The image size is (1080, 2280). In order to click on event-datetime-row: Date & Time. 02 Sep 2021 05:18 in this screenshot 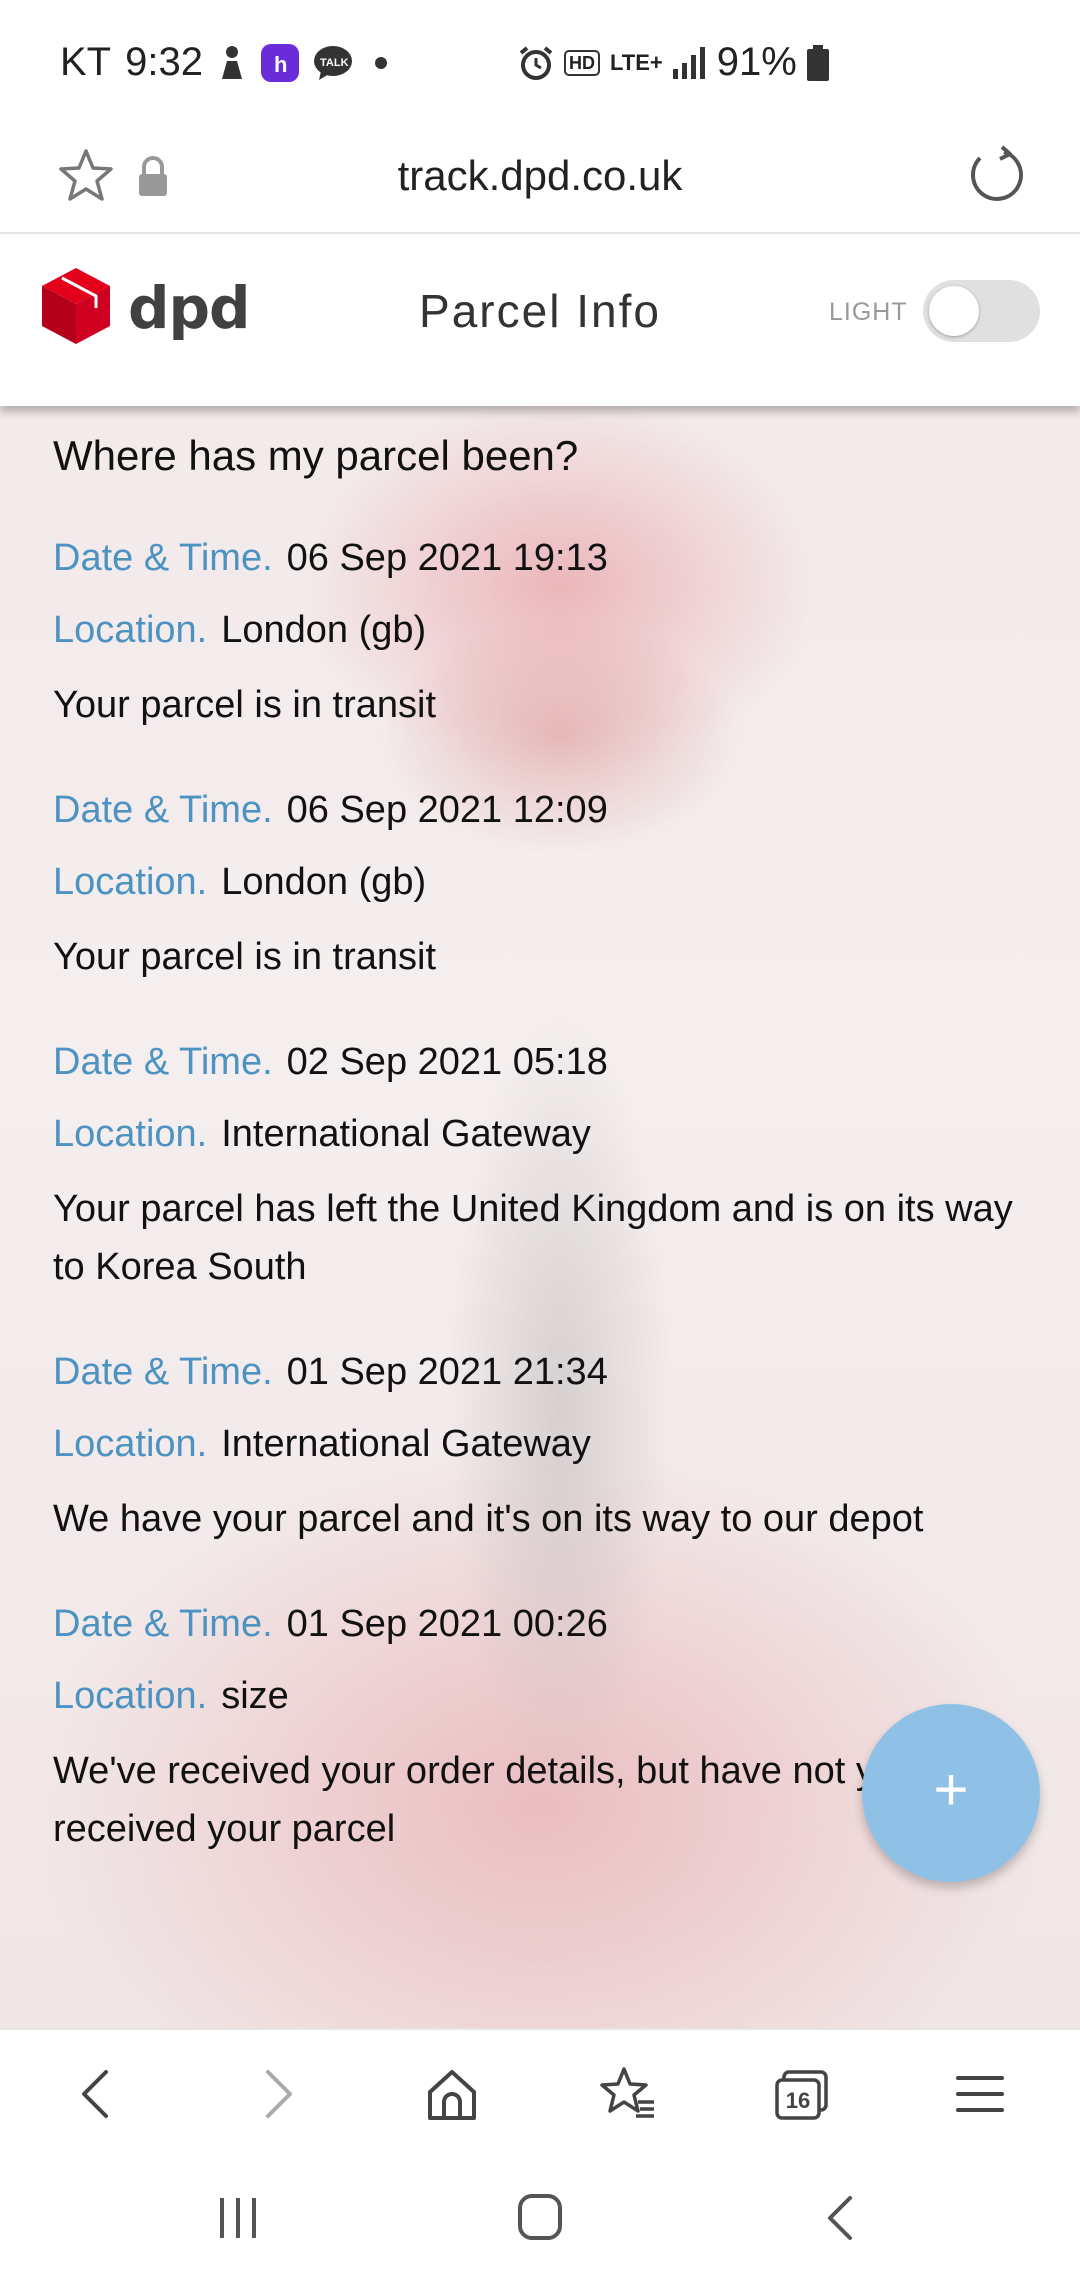, I will do `click(543, 1062)`.